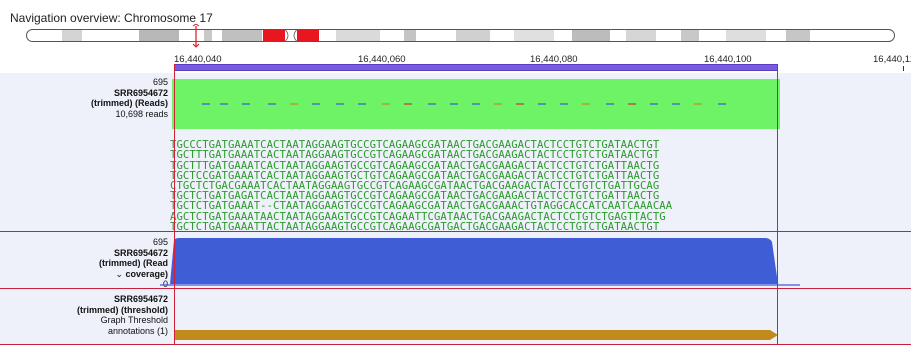 The image size is (911, 345). What do you see at coordinates (464, 104) in the screenshot?
I see `reads-variant-dashes` at bounding box center [464, 104].